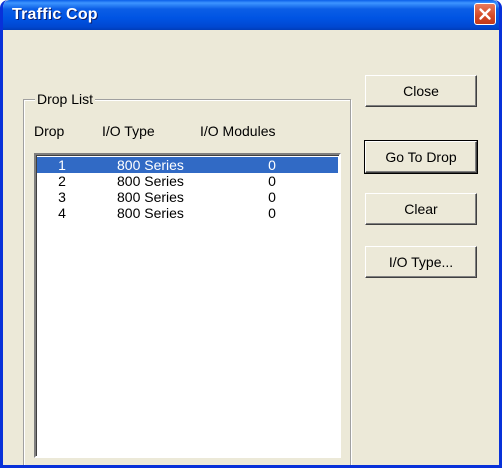 Image resolution: width=502 pixels, height=468 pixels. What do you see at coordinates (49, 131) in the screenshot?
I see `column-header-drop: Drop` at bounding box center [49, 131].